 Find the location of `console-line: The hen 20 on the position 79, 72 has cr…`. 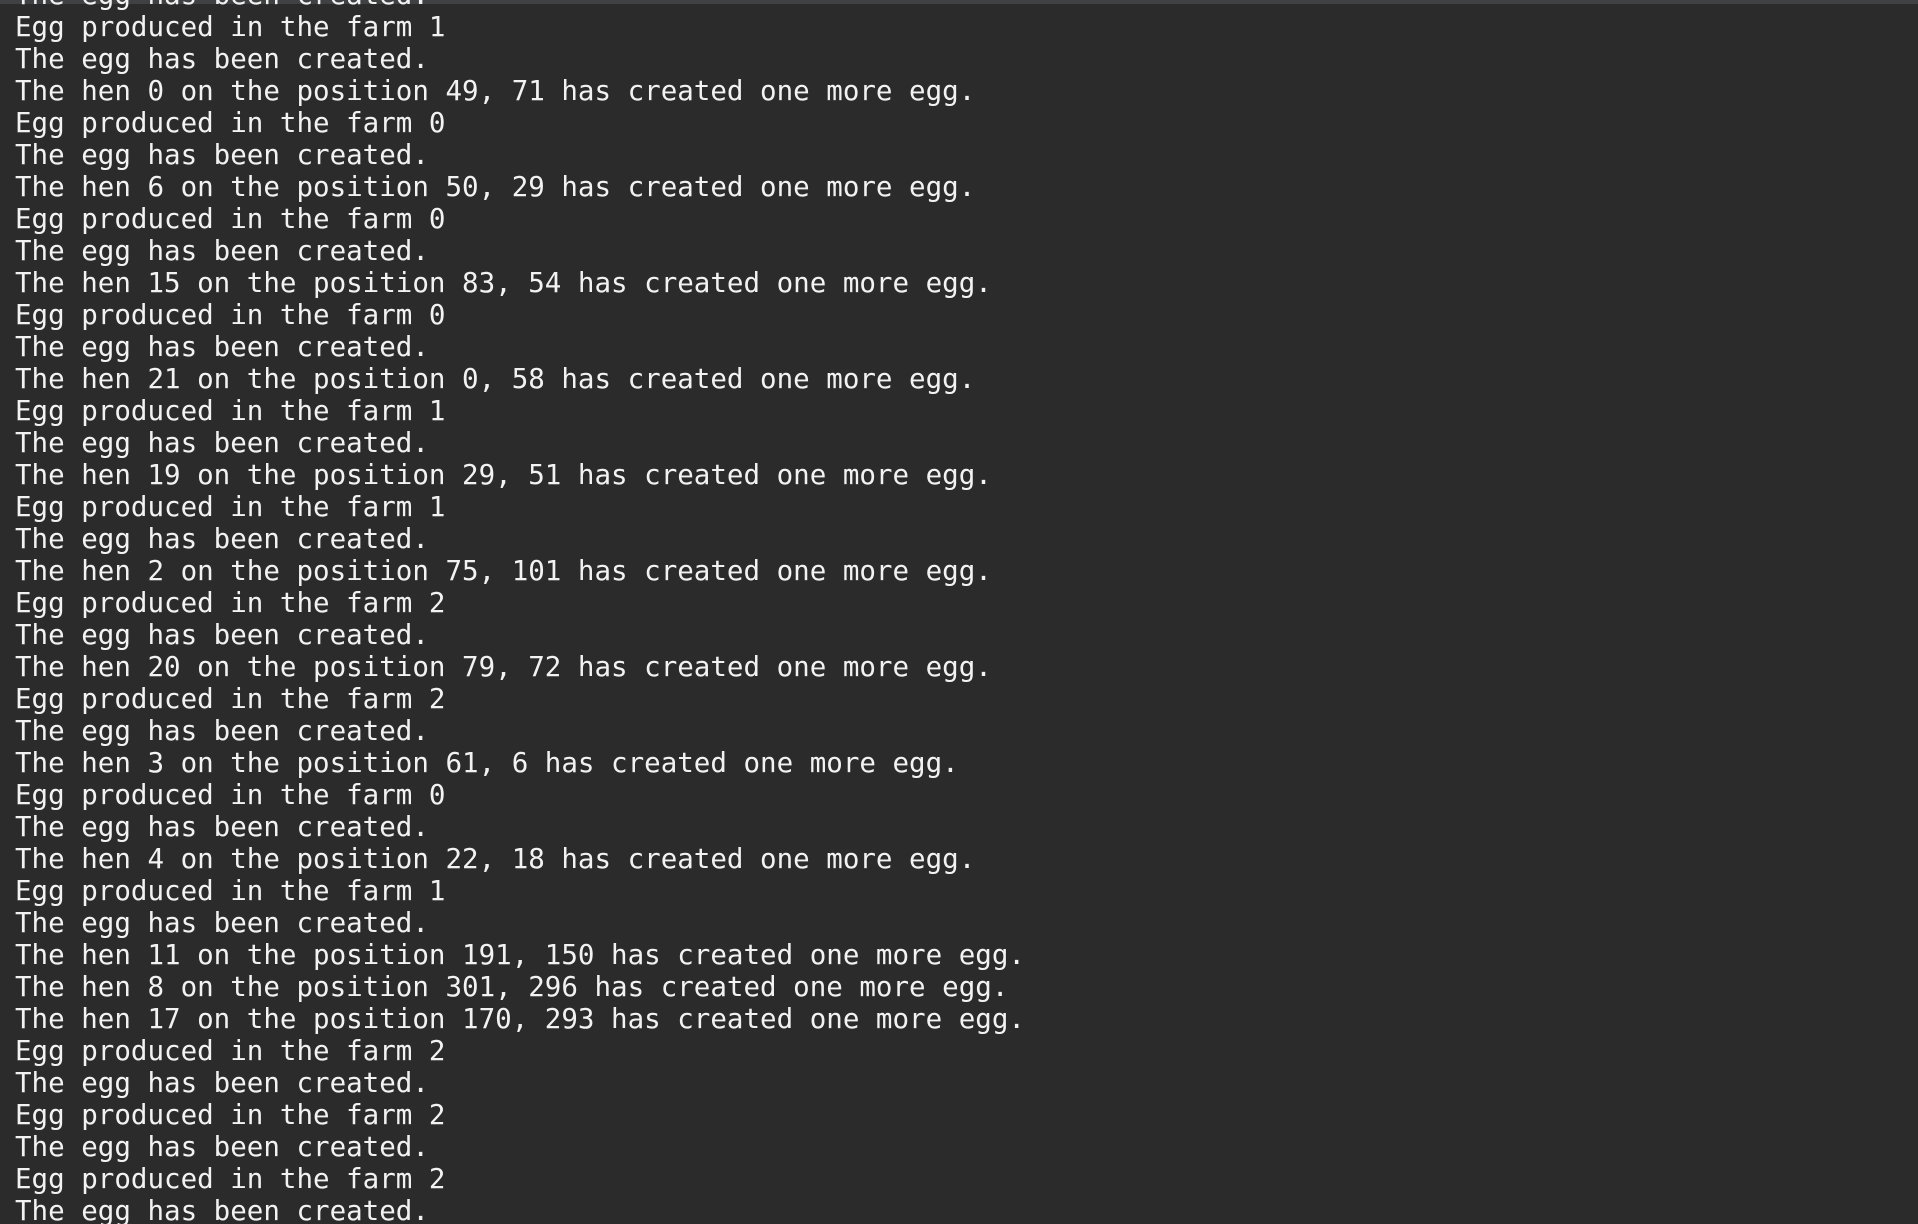

console-line: The hen 20 on the position 79, 72 has cr… is located at coordinates (503, 667).